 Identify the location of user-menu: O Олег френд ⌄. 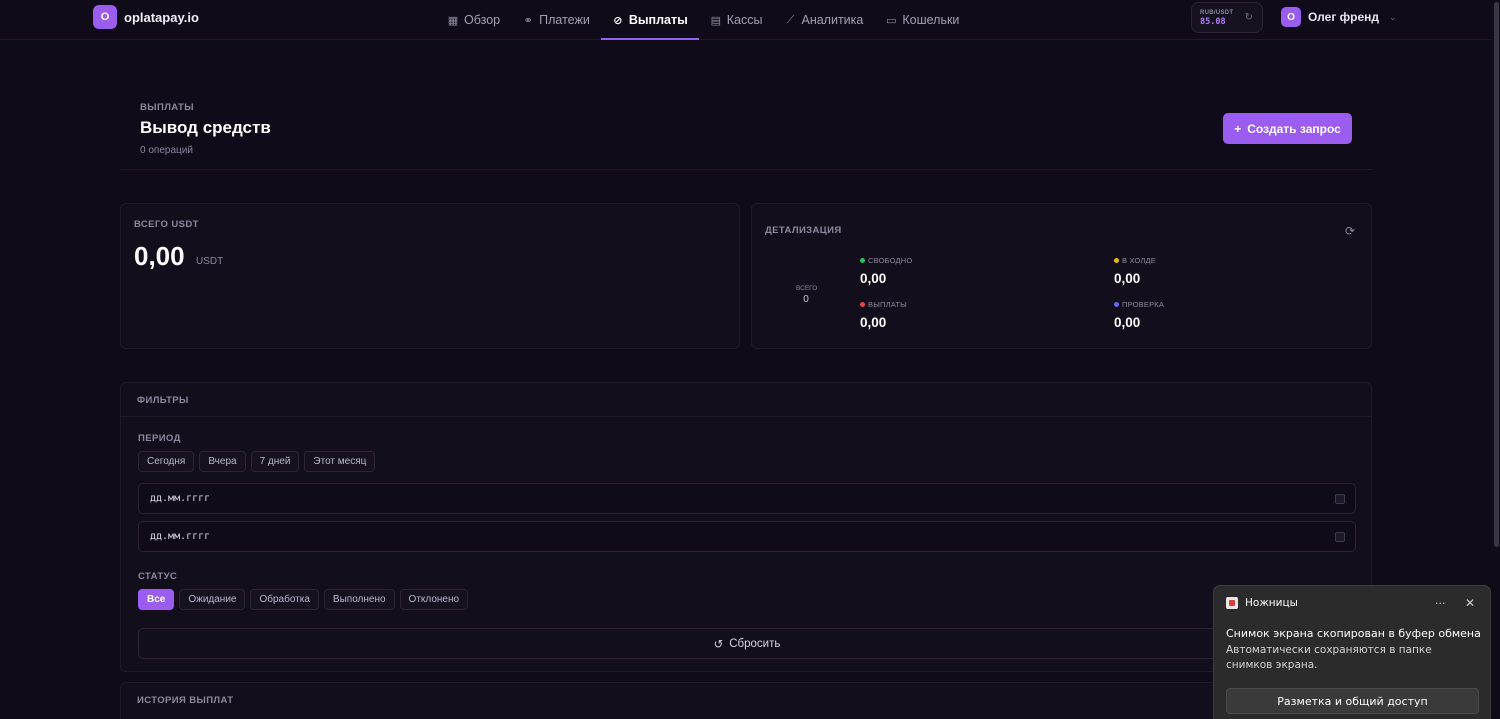
(1339, 17).